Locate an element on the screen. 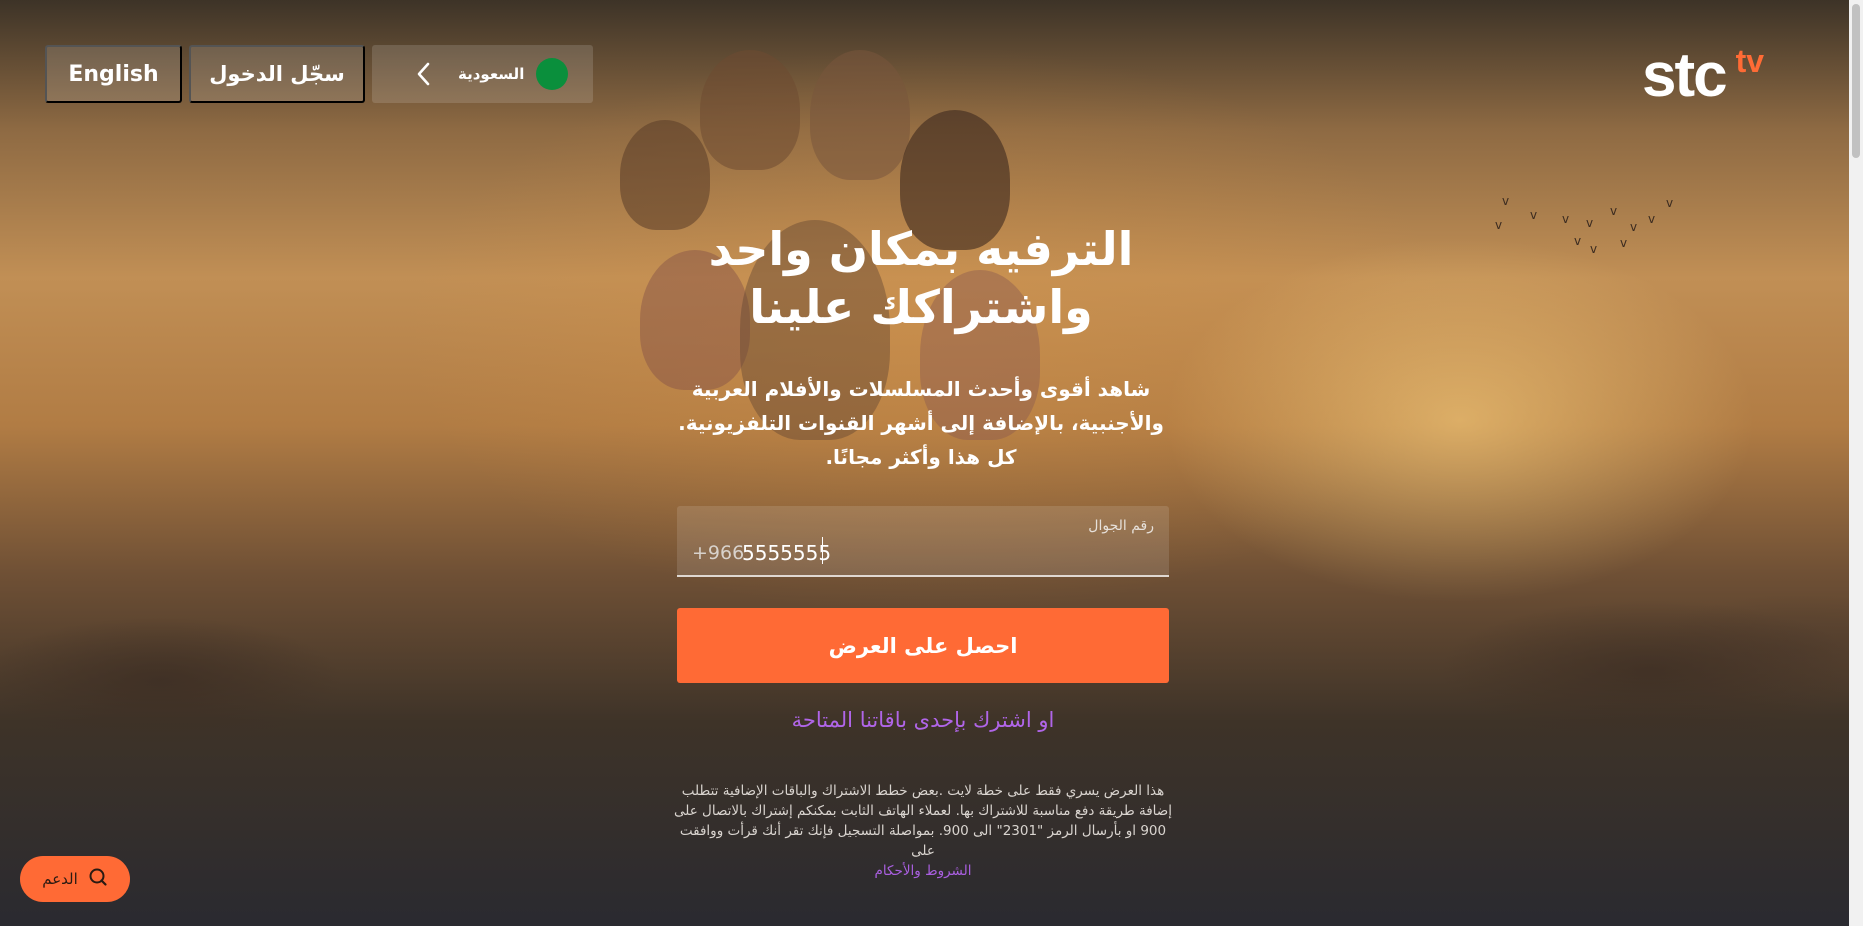 The width and height of the screenshot is (1863, 926). get-offer-button: احصل على العرض is located at coordinates (923, 645).